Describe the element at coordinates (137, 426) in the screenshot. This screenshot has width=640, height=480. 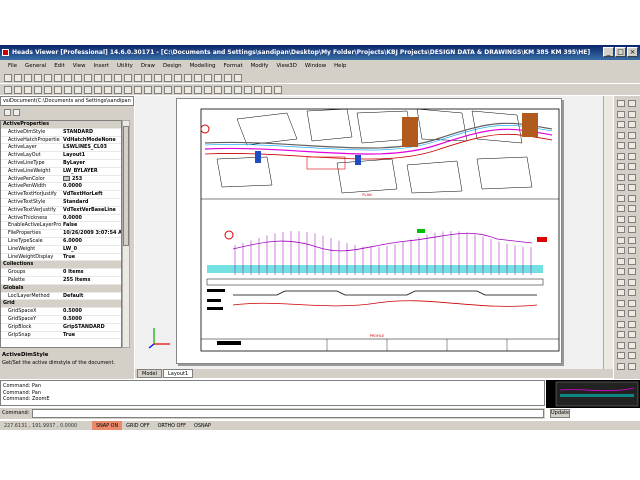
I see `grid-toggle: GRID OFF` at that location.